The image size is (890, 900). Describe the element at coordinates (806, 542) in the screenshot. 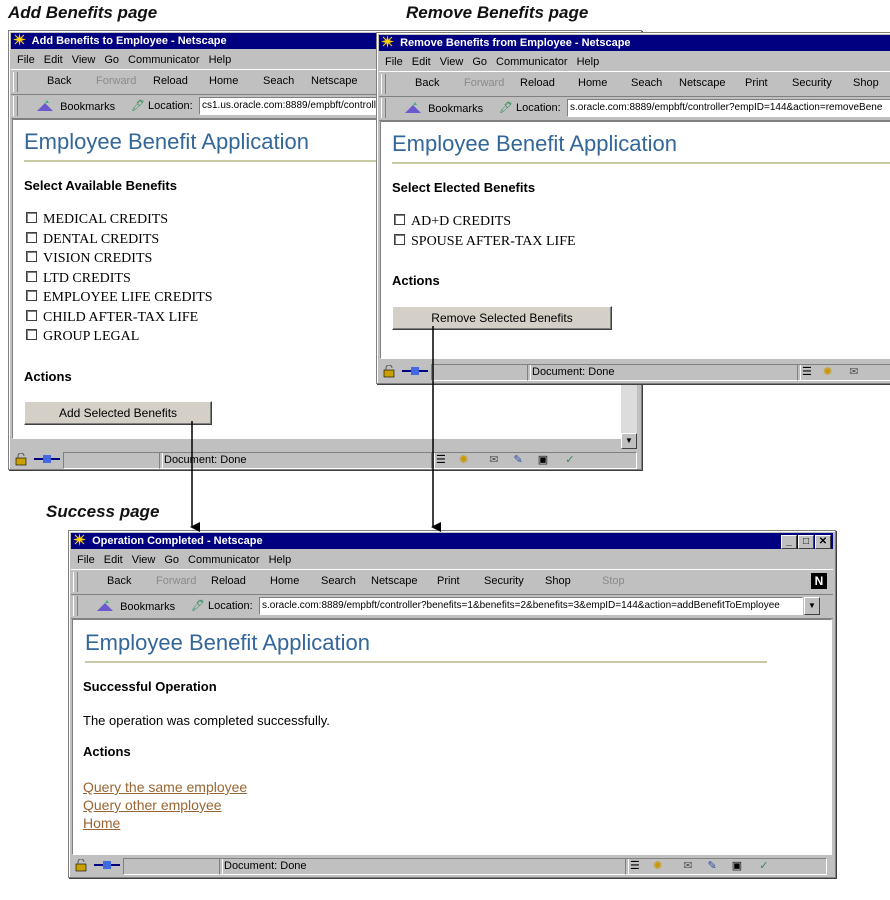

I see `maximize-icon: □` at that location.